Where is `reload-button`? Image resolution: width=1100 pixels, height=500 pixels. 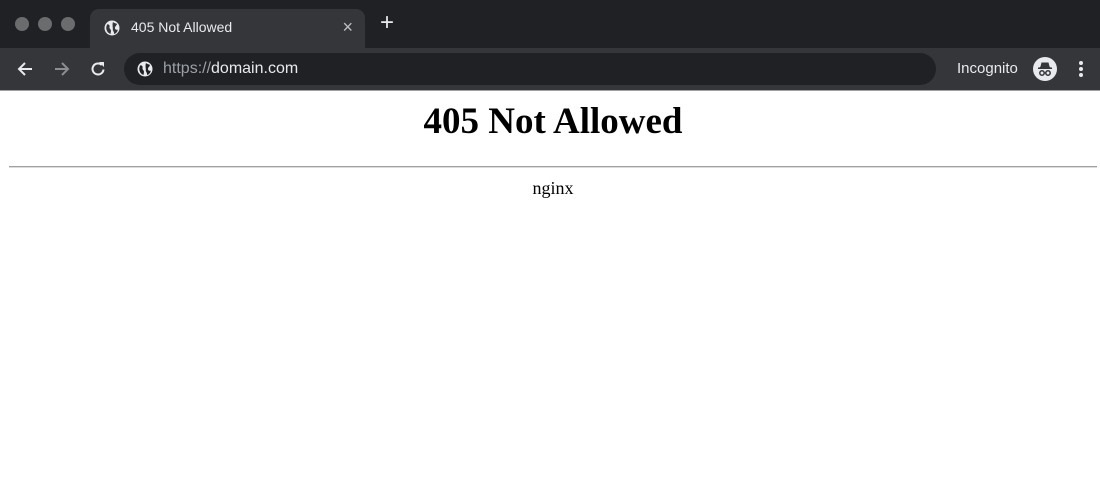 reload-button is located at coordinates (98, 69).